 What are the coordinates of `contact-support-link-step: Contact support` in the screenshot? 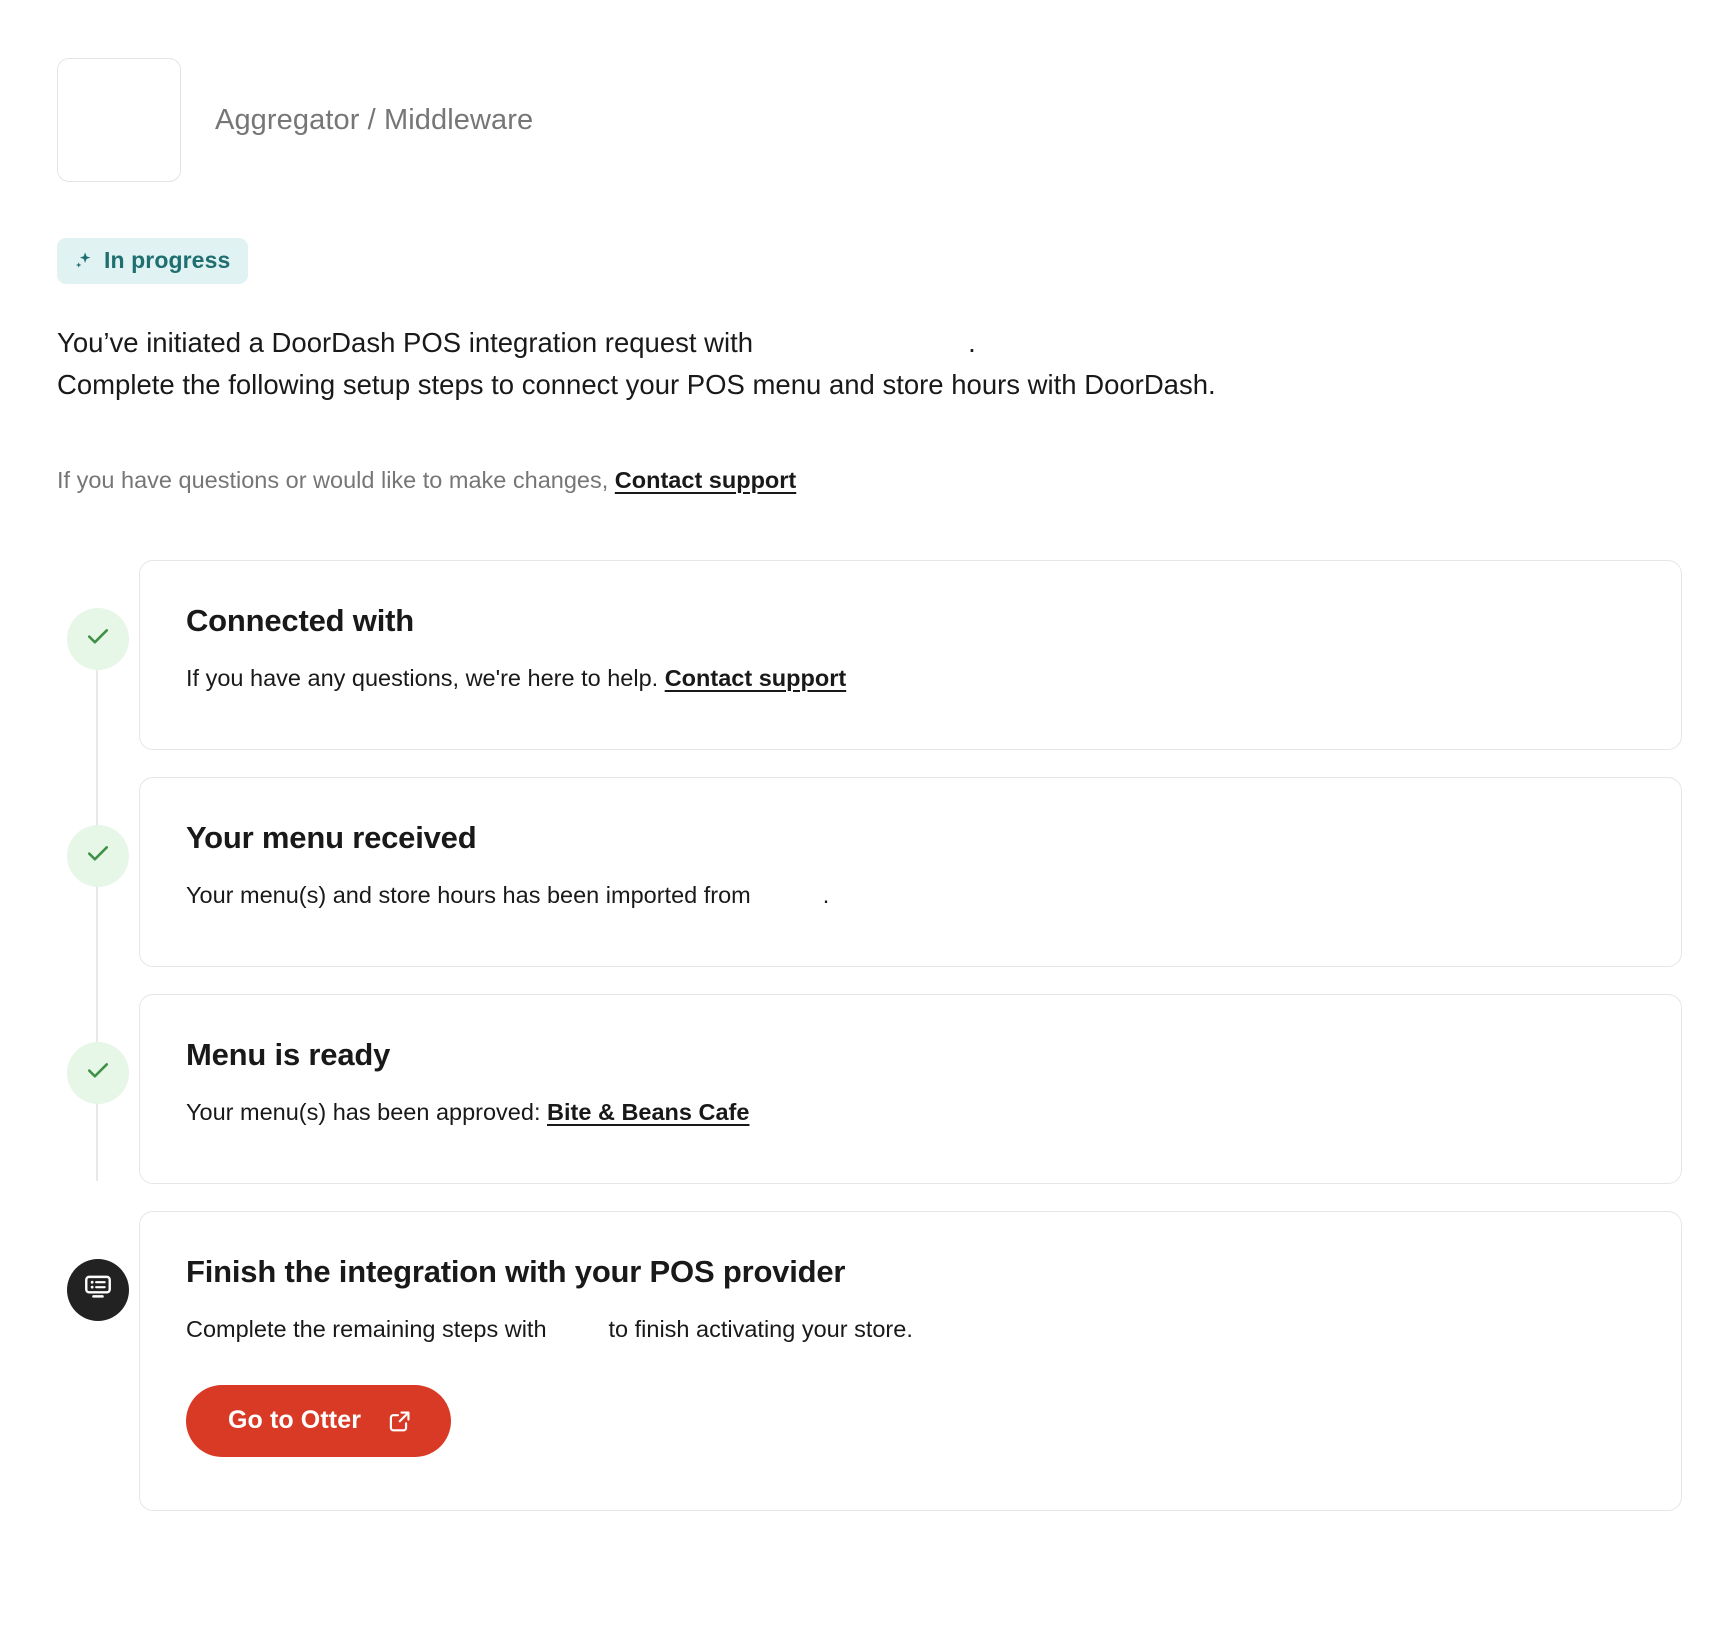 It's located at (755, 678).